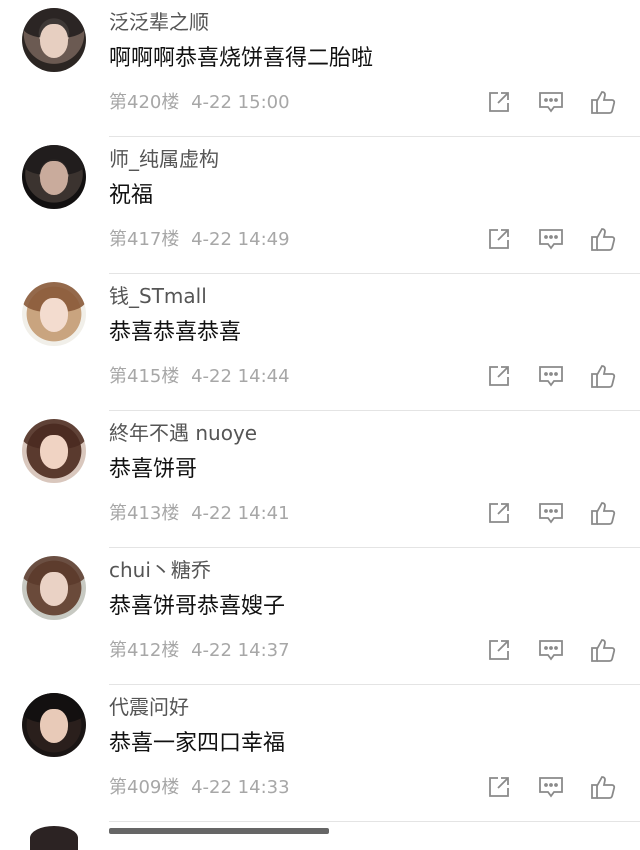  What do you see at coordinates (219, 831) in the screenshot?
I see `username` at bounding box center [219, 831].